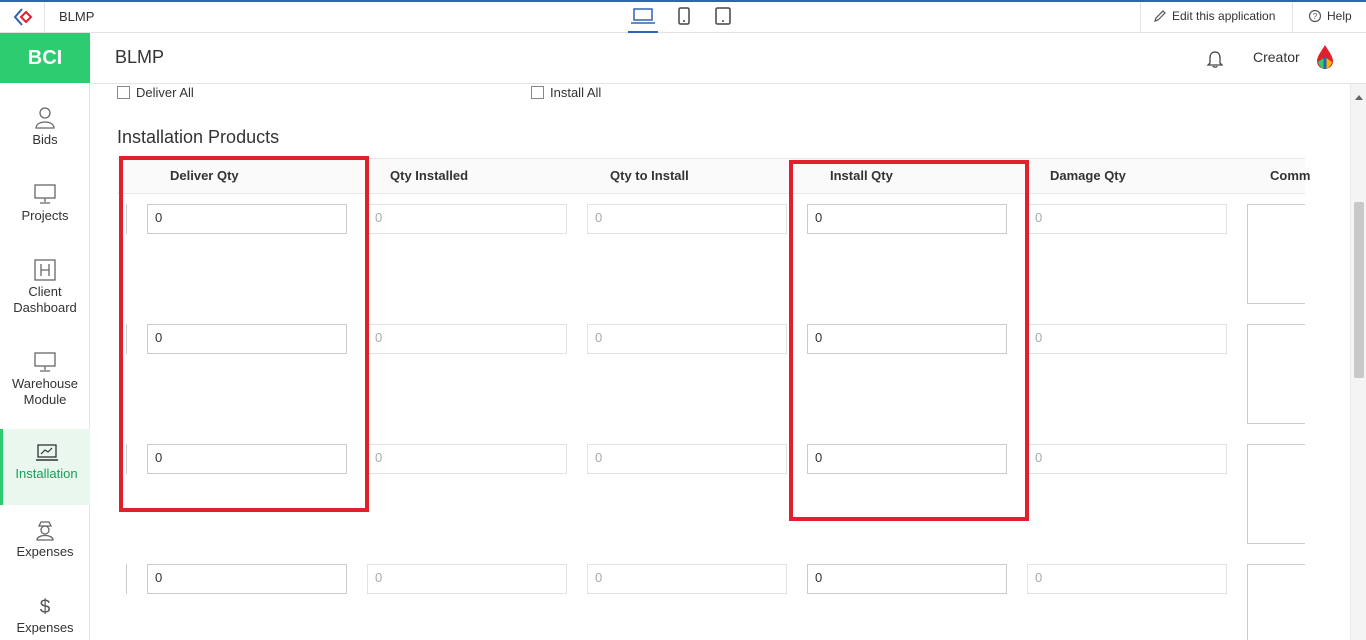 The width and height of the screenshot is (1366, 640). I want to click on deliver-all-checkbox: Deliver All, so click(155, 92).